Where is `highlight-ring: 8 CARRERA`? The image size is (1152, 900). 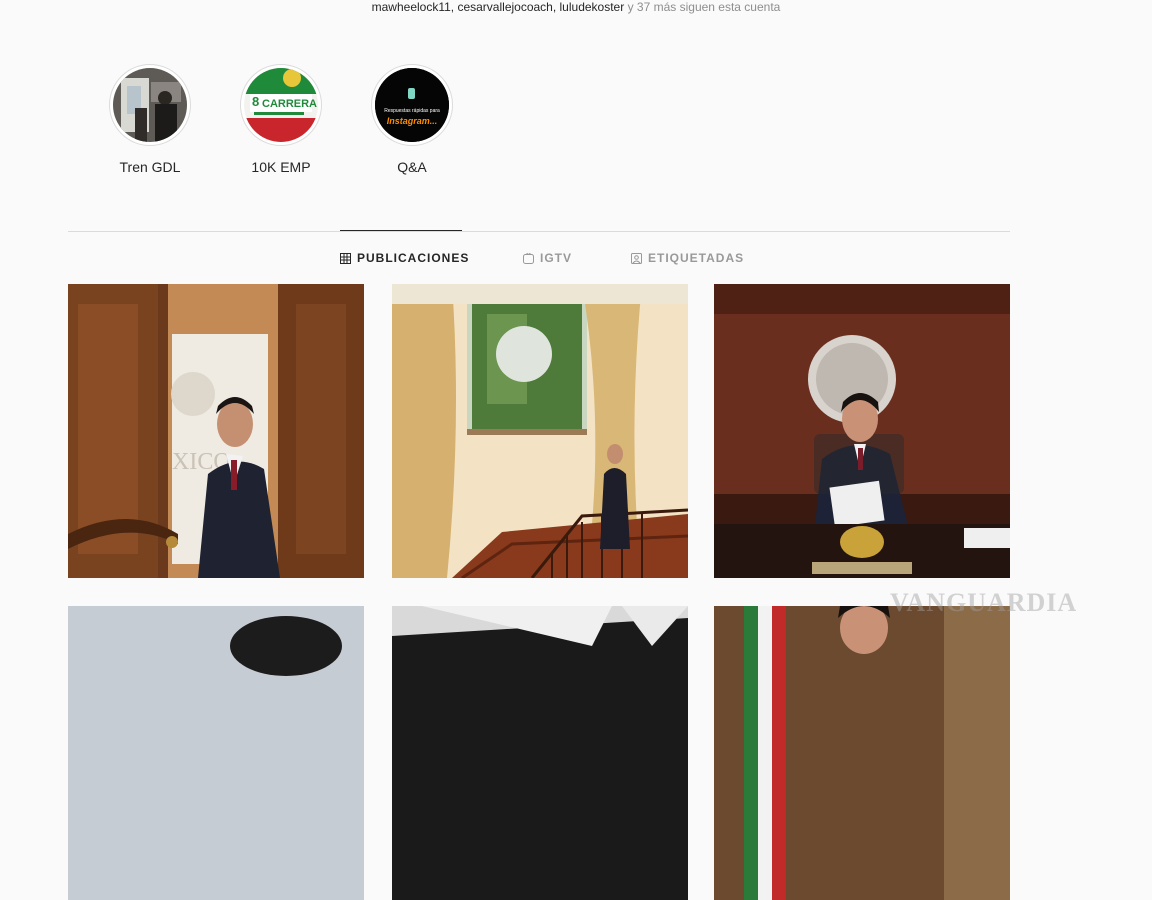 highlight-ring: 8 CARRERA is located at coordinates (281, 105).